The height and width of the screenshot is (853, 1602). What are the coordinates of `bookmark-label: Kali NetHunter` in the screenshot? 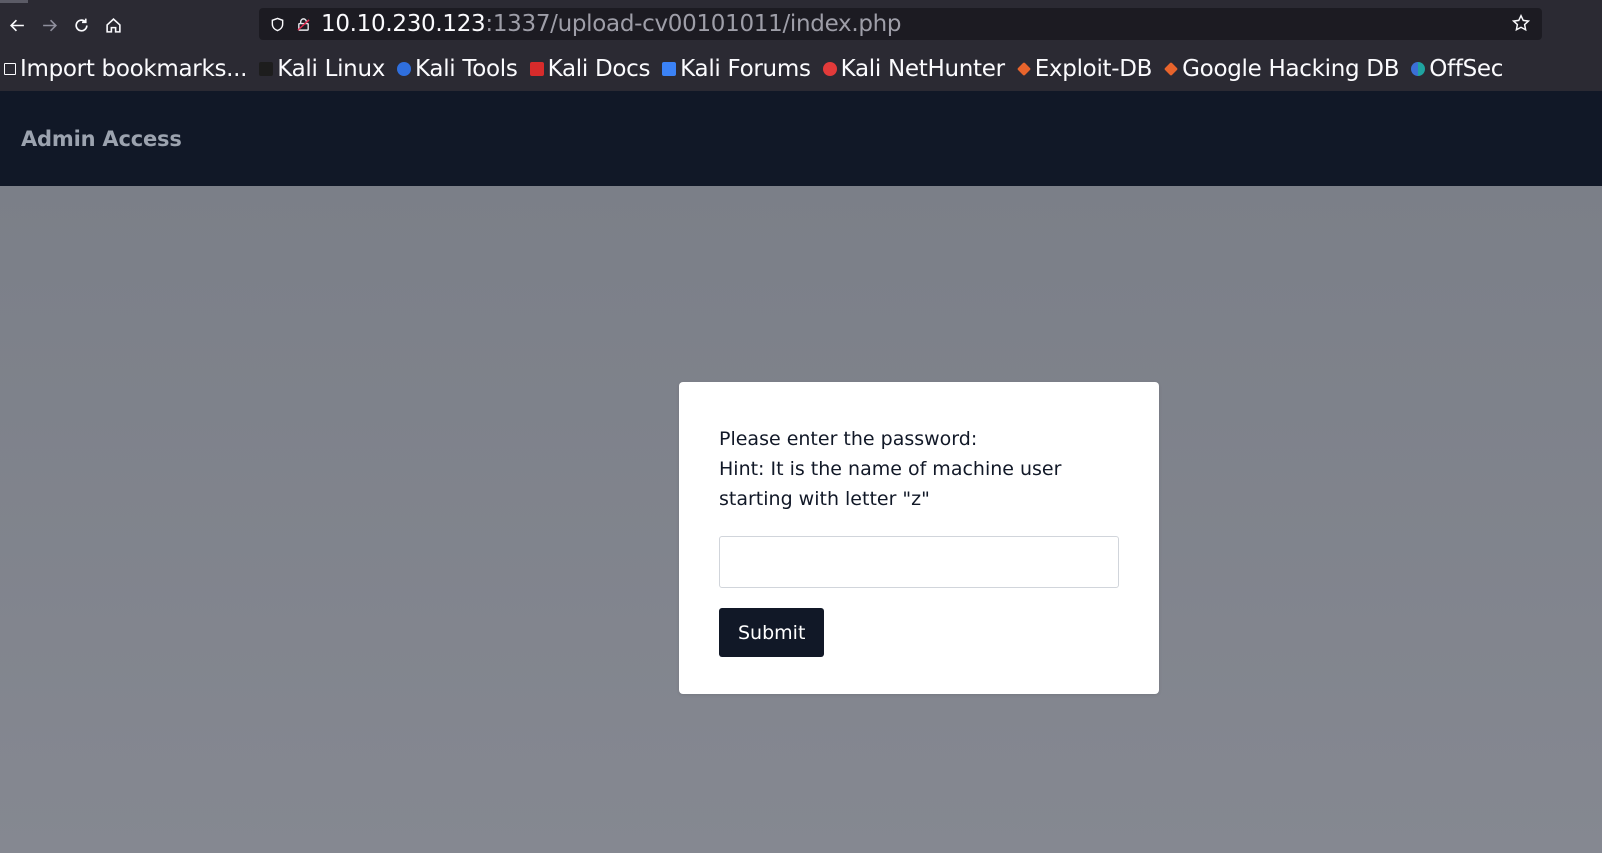 It's located at (922, 69).